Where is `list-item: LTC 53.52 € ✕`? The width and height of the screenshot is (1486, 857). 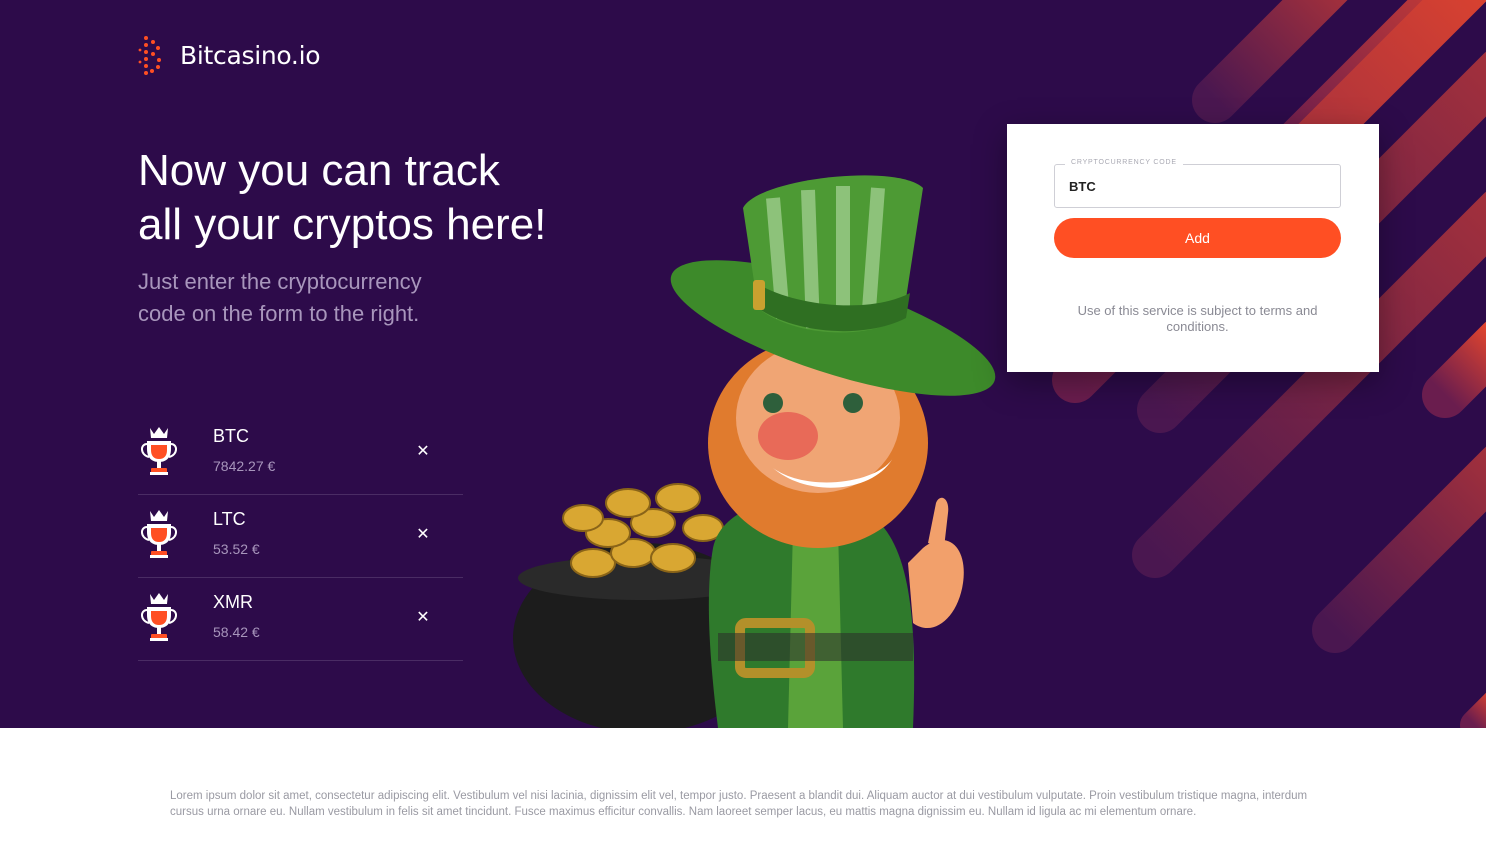
list-item: LTC 53.52 € ✕ is located at coordinates (300, 536).